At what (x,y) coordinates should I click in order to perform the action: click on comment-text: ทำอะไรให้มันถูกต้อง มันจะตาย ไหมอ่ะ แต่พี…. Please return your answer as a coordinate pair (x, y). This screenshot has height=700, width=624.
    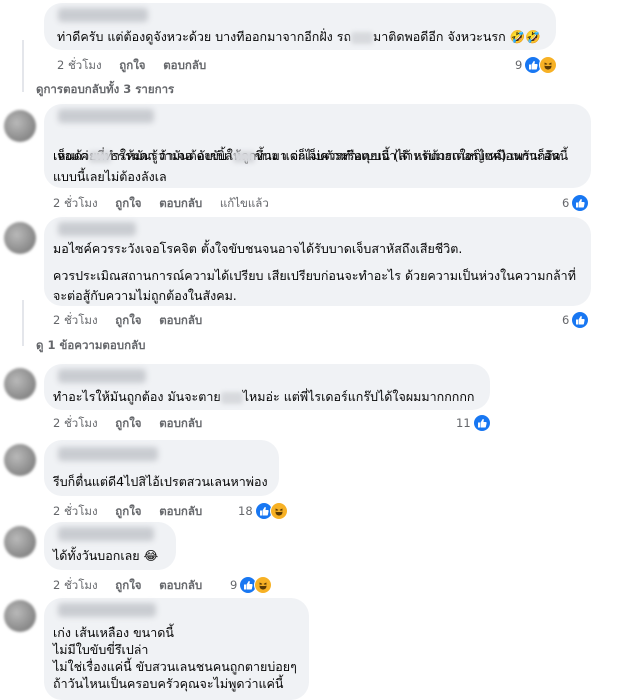
    Looking at the image, I should click on (264, 396).